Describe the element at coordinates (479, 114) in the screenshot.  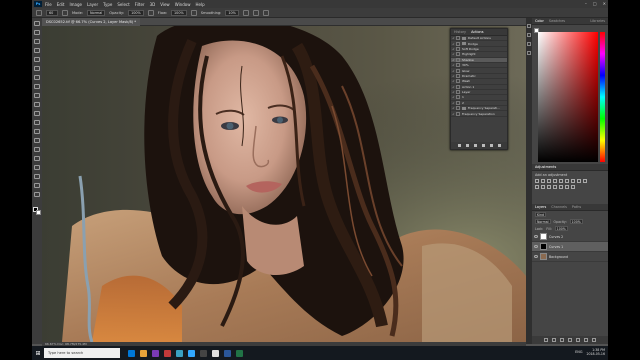
I see `action-row: ✓ Frequency Separation` at that location.